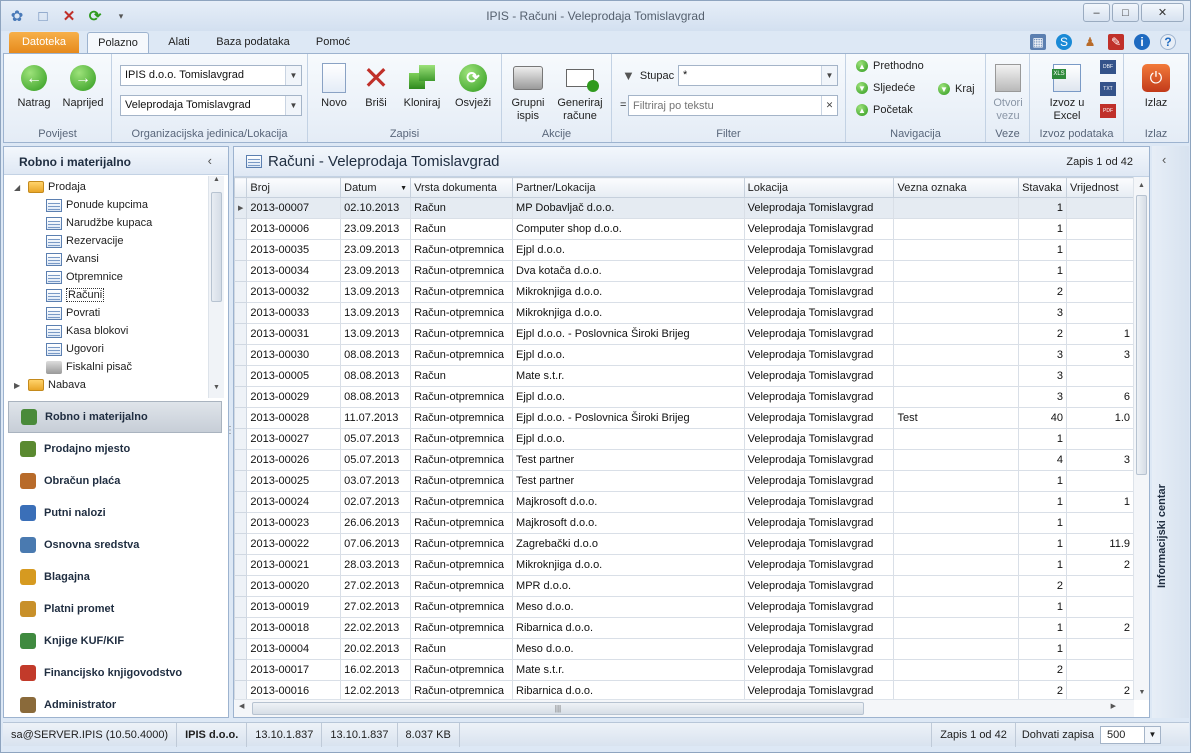 Image resolution: width=1191 pixels, height=753 pixels. What do you see at coordinates (1125, 12) in the screenshot?
I see `maximize-button: □` at bounding box center [1125, 12].